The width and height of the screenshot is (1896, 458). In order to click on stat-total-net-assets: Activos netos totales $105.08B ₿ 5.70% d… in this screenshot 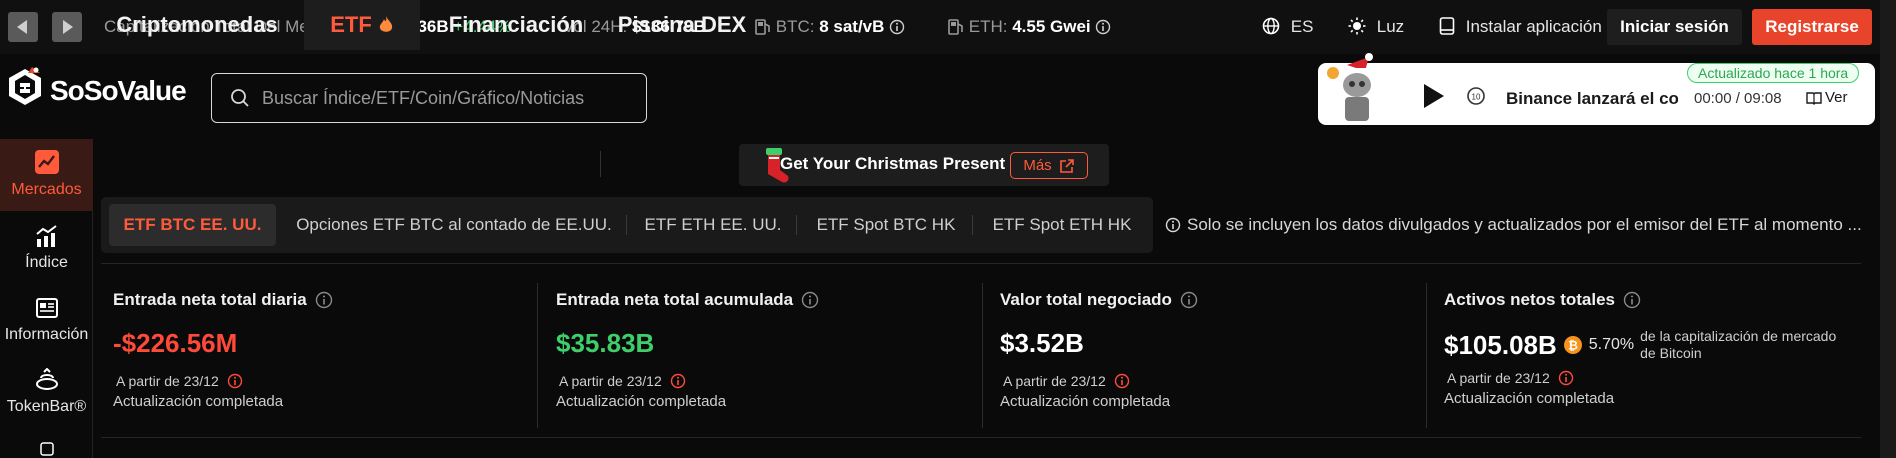, I will do `click(1654, 348)`.